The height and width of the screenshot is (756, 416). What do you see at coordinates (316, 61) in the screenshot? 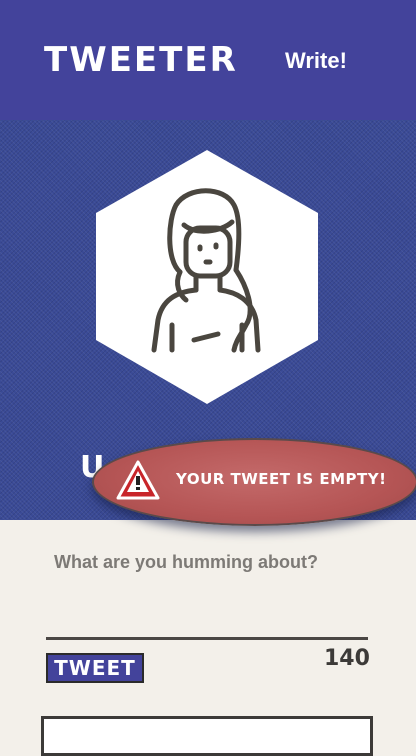
I see `write-link: Write!` at bounding box center [316, 61].